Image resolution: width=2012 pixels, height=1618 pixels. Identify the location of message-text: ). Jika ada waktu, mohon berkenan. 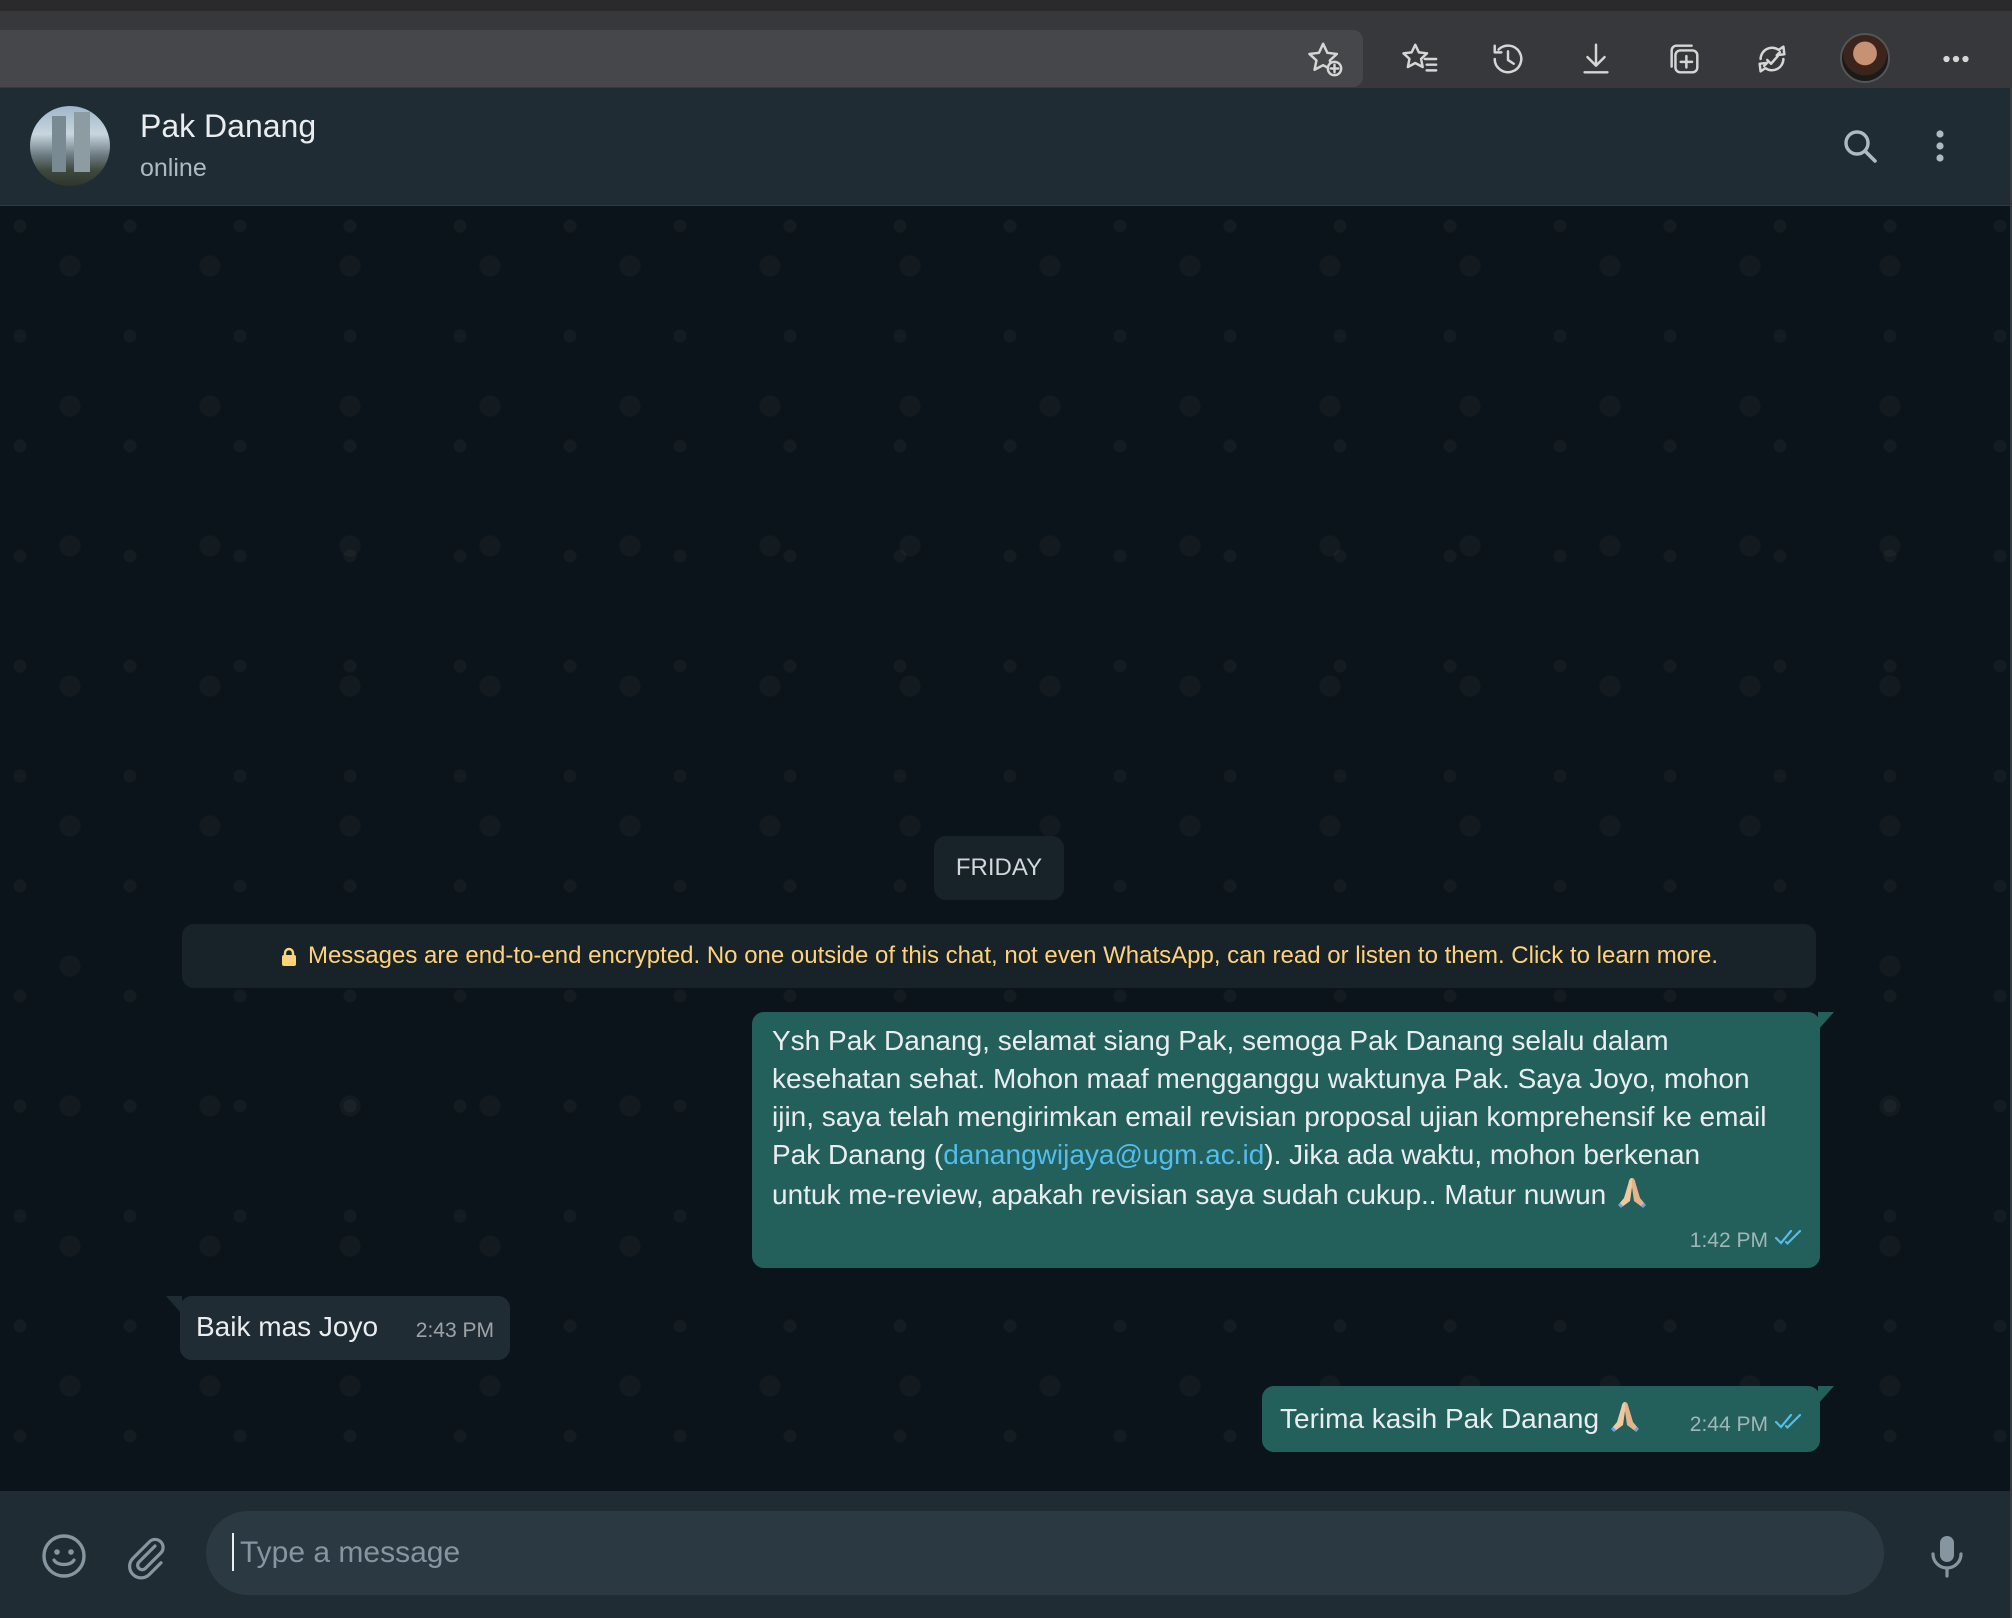
(1482, 1154).